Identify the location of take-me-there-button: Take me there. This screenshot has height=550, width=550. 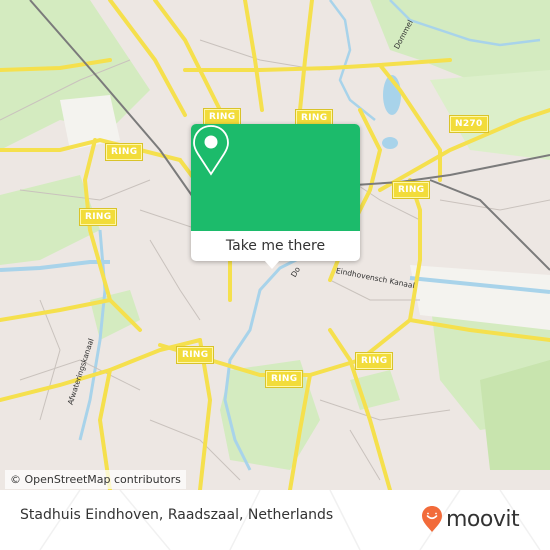
(275, 246).